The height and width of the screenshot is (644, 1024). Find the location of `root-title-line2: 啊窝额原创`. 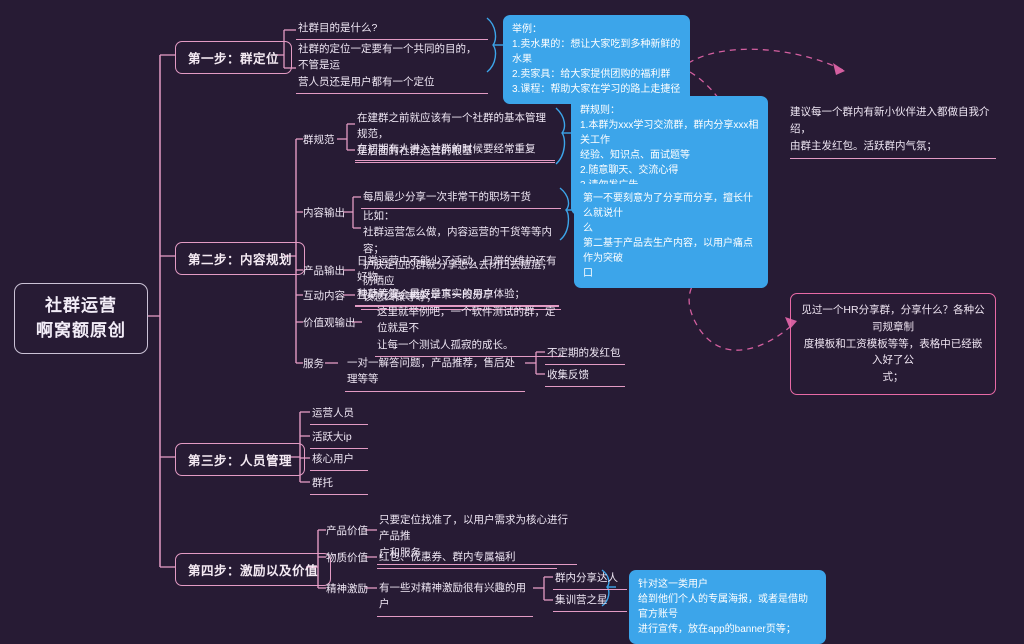

root-title-line2: 啊窝额原创 is located at coordinates (81, 330).